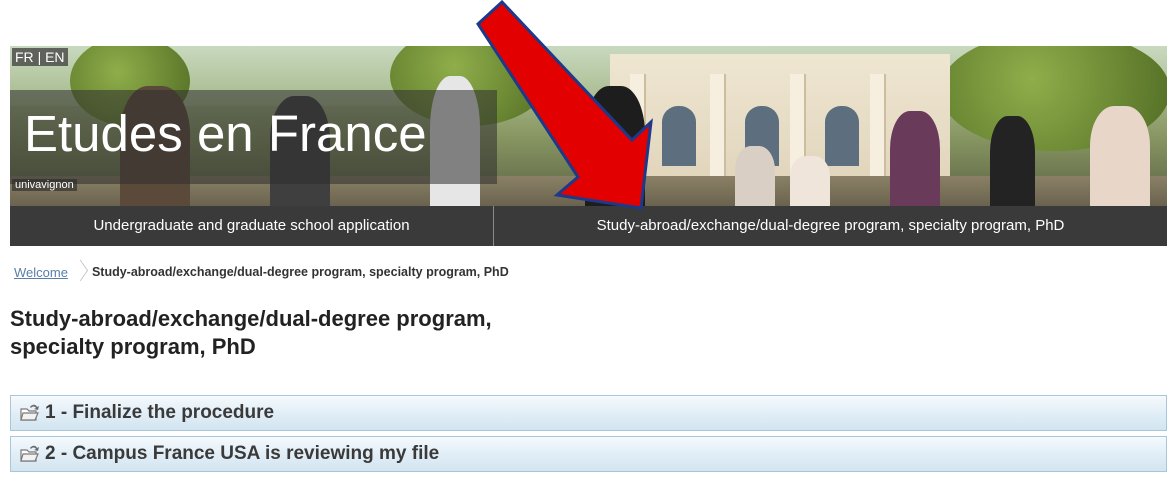 The width and height of the screenshot is (1167, 491). I want to click on step-finalize-procedure: 1 - Finalize the procedure, so click(588, 413).